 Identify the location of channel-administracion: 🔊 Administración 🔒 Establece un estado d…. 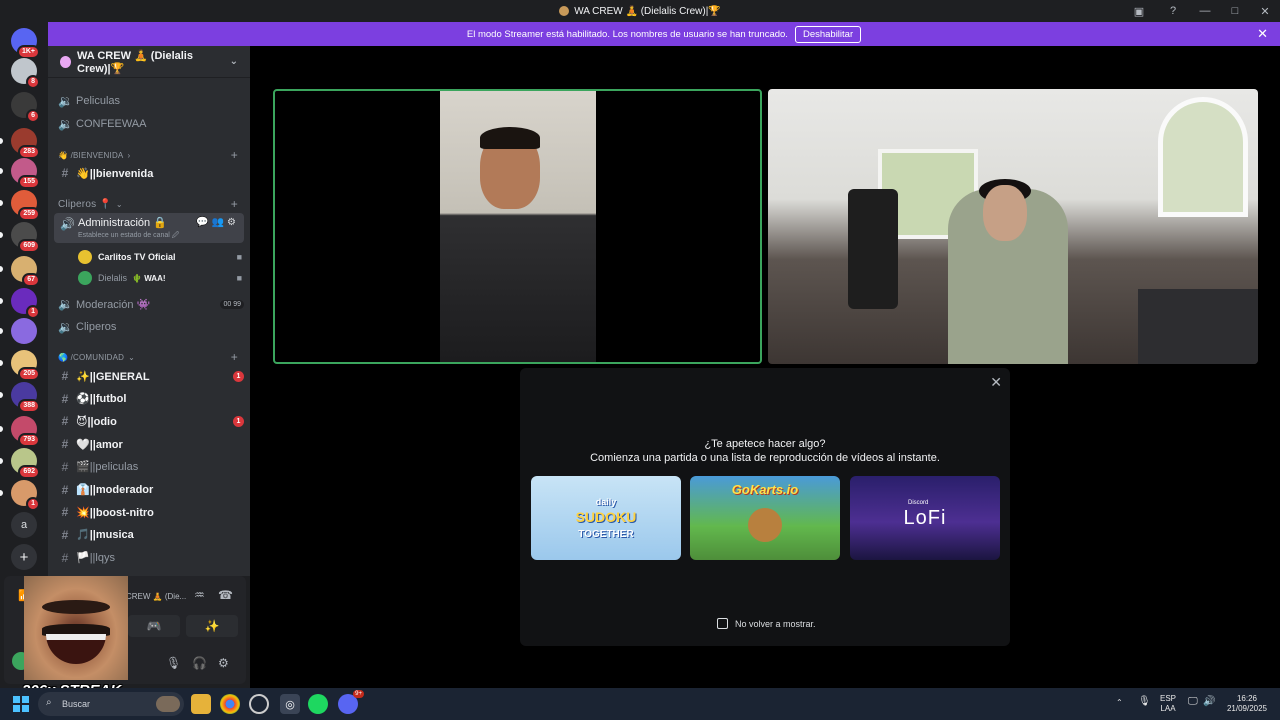
(149, 228).